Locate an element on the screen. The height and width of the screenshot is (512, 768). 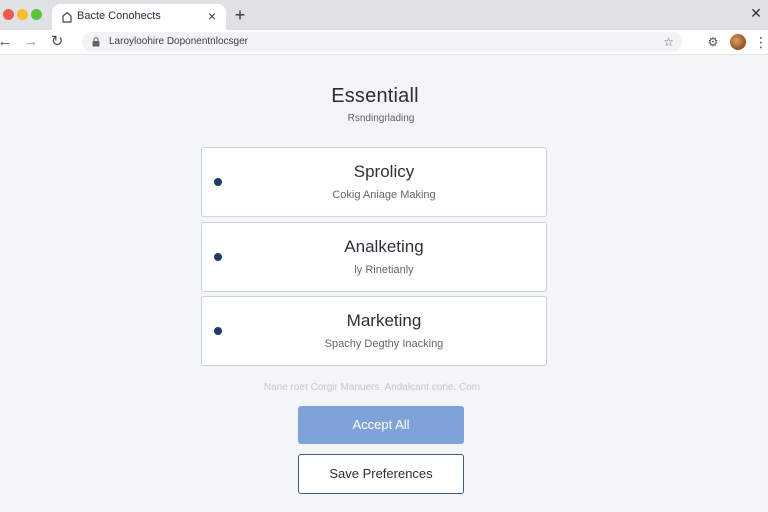
bookmark-star-icon: ☆ is located at coordinates (668, 42).